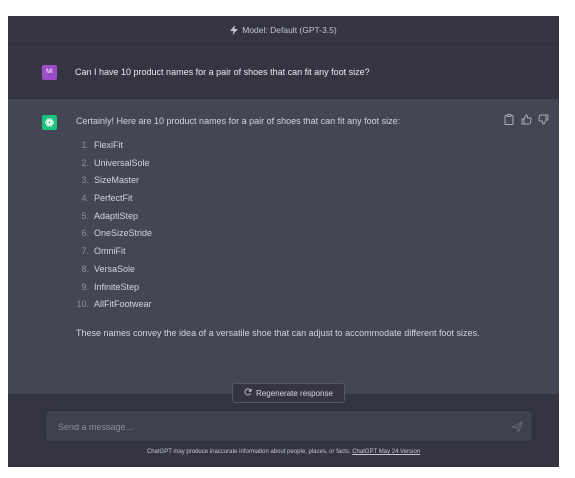  I want to click on version-link: ChatGPT May 24 Version, so click(386, 452).